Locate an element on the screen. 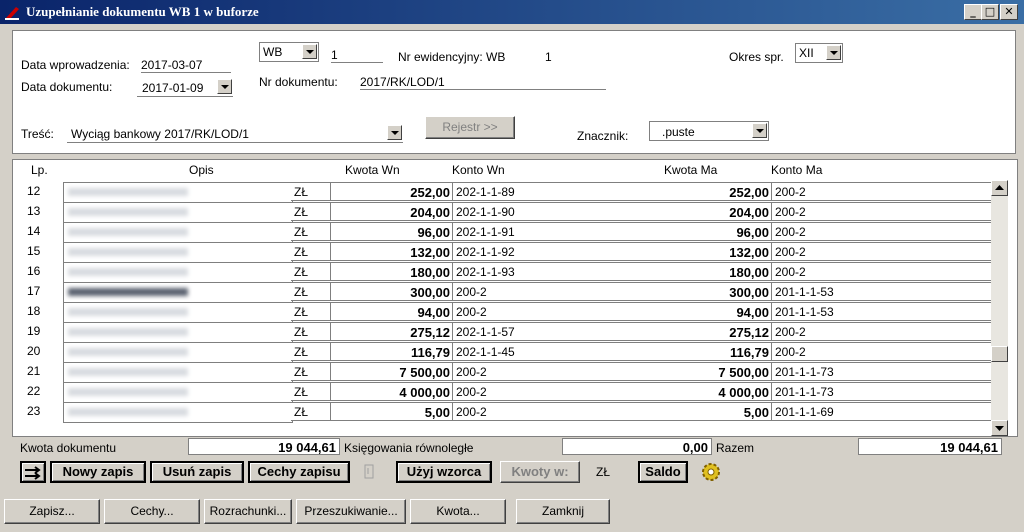 The image size is (1024, 532). column-header-kwota-wn: Kwota Wn is located at coordinates (372, 170).